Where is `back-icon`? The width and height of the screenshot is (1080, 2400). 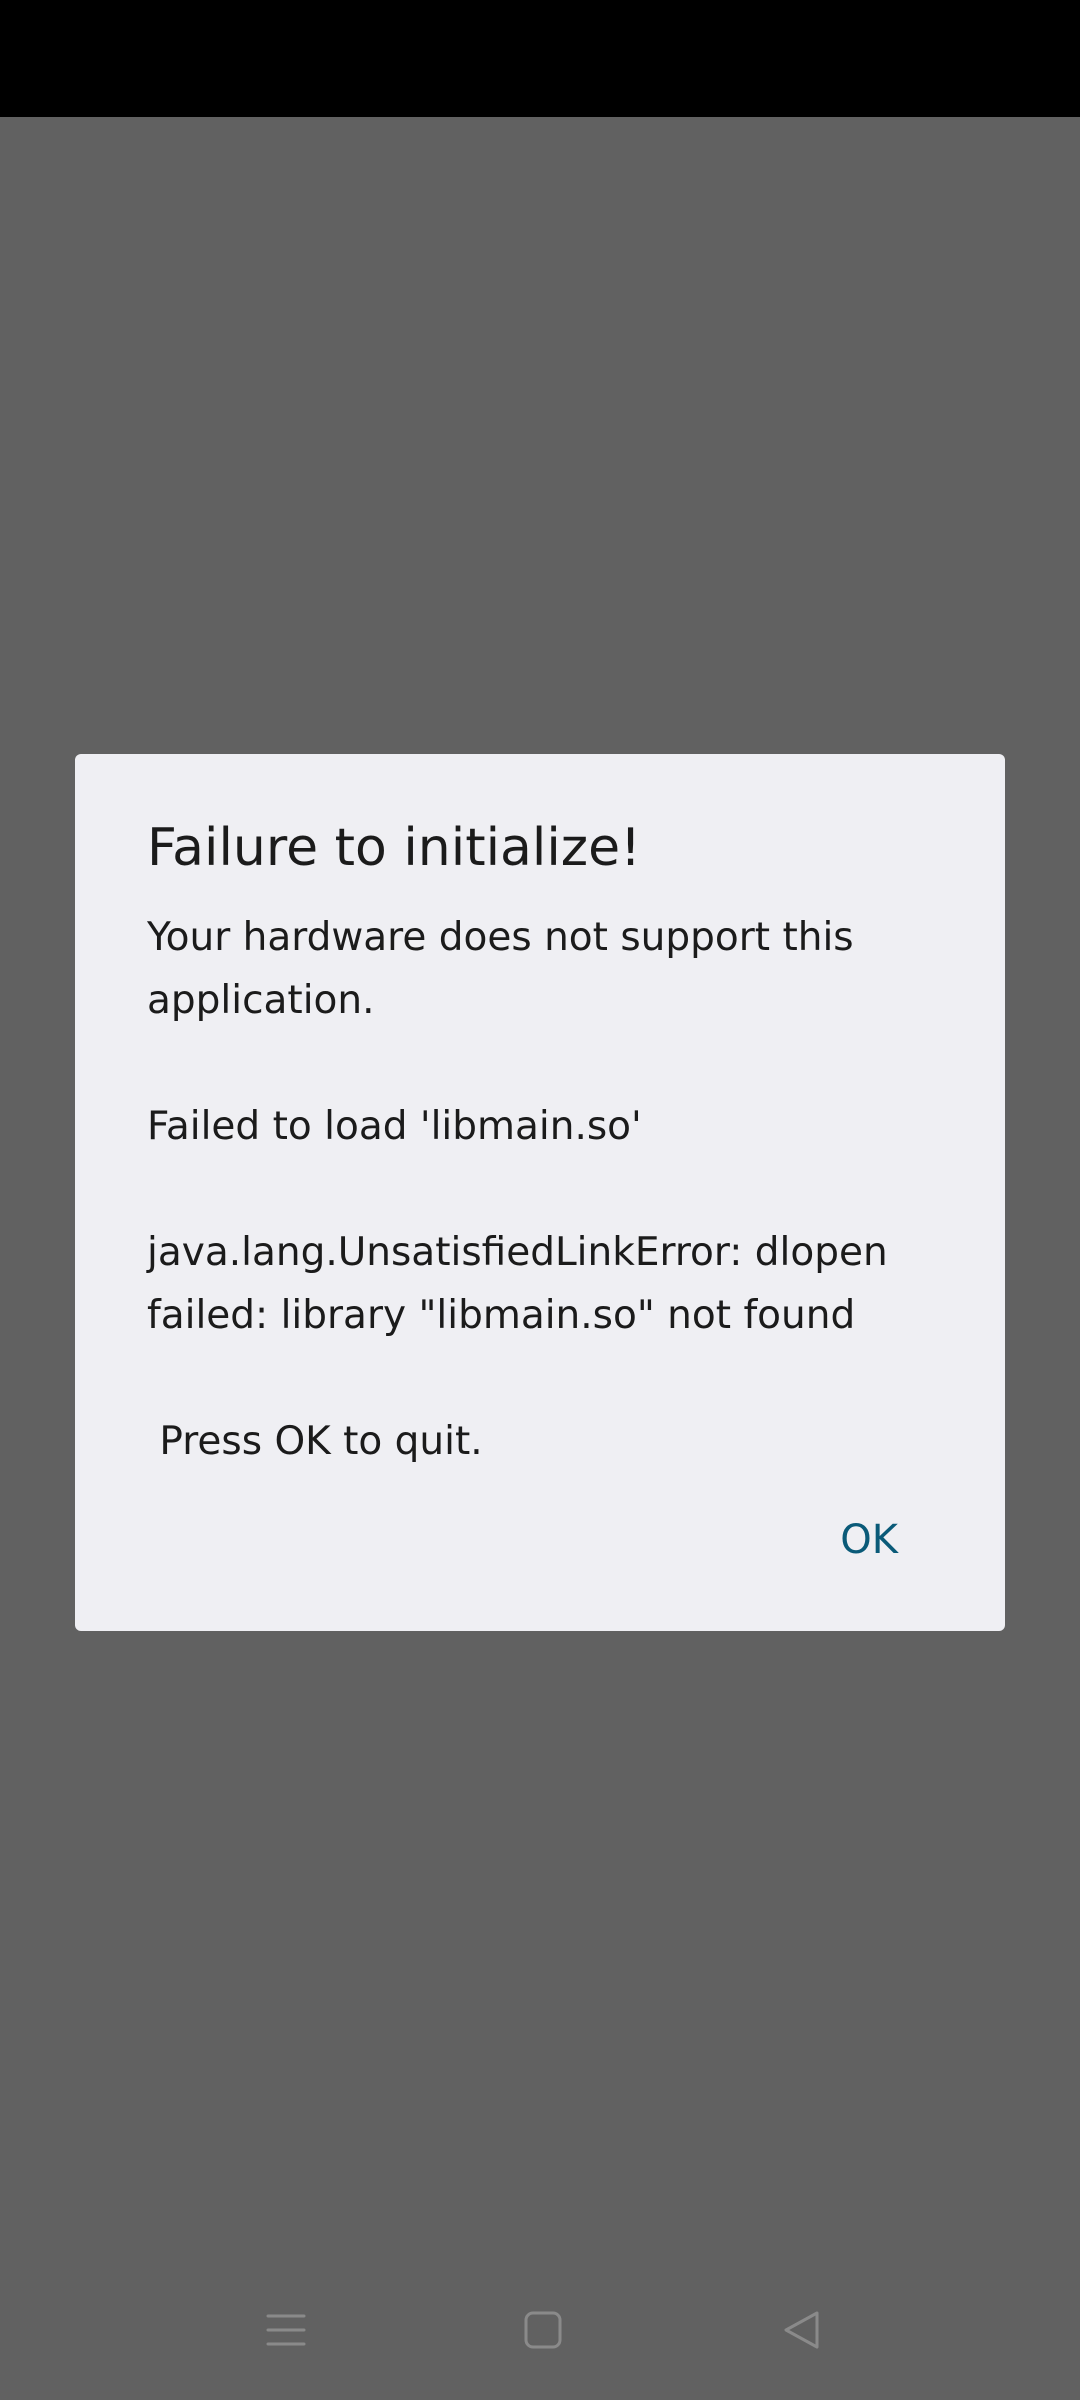
back-icon is located at coordinates (801, 2330).